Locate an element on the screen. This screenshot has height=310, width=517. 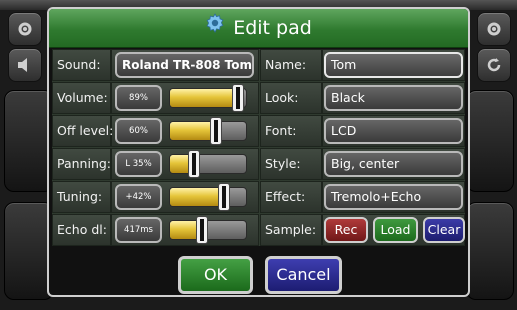
ok-button: OK is located at coordinates (215, 275).